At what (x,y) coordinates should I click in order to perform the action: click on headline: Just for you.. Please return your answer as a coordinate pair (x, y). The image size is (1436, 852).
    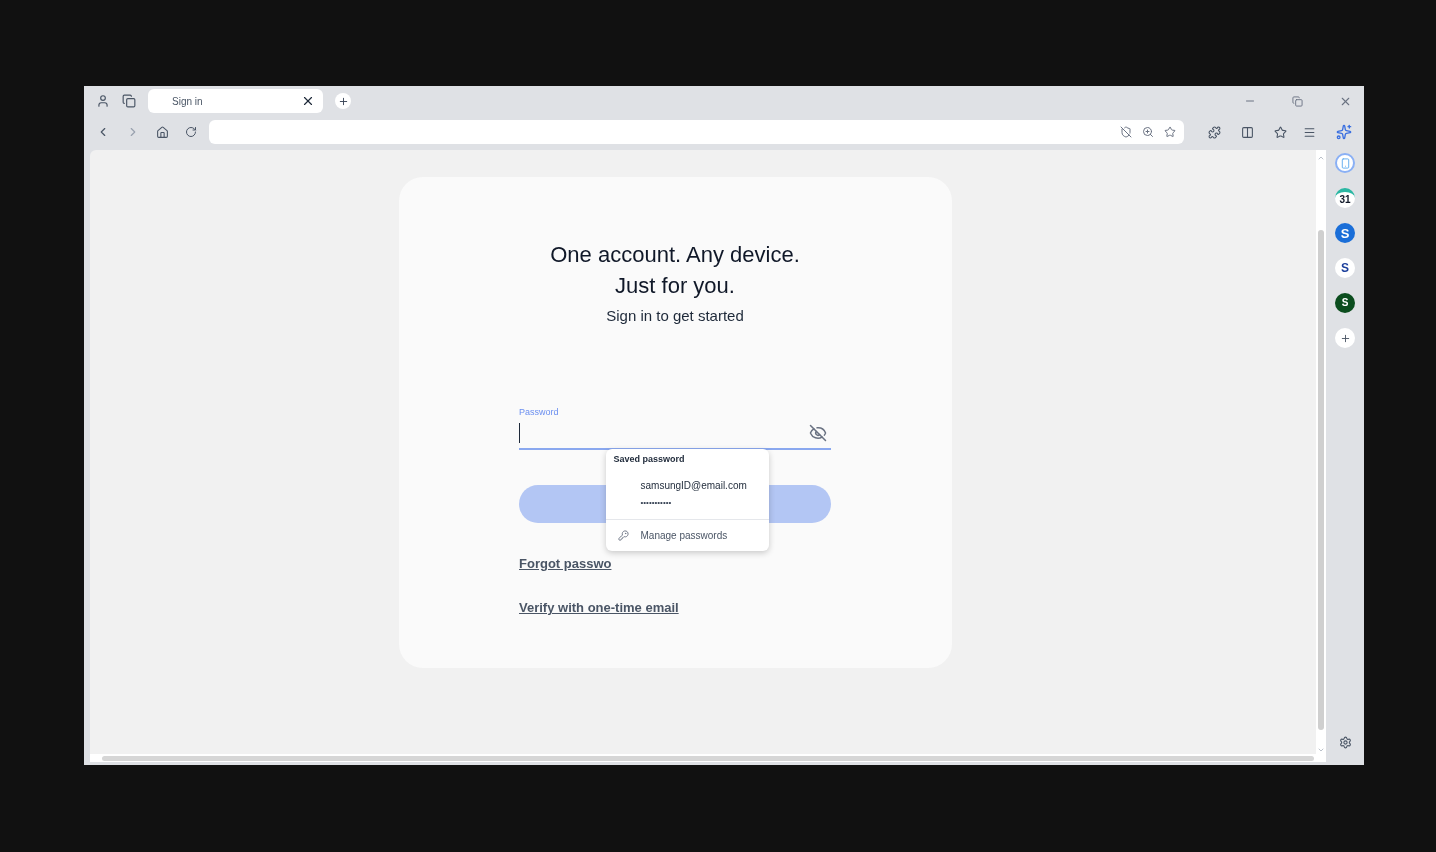
    Looking at the image, I should click on (675, 286).